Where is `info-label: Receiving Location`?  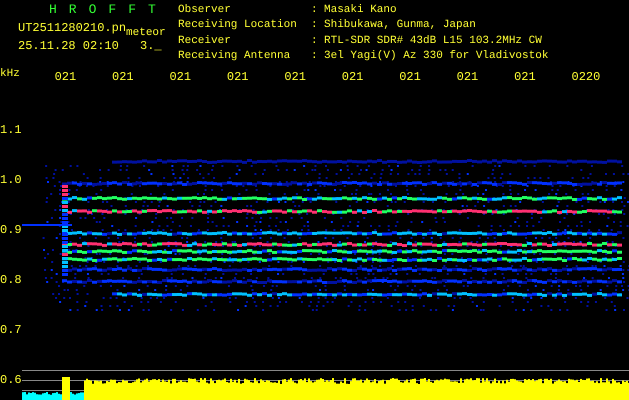
info-label: Receiving Location is located at coordinates (238, 27).